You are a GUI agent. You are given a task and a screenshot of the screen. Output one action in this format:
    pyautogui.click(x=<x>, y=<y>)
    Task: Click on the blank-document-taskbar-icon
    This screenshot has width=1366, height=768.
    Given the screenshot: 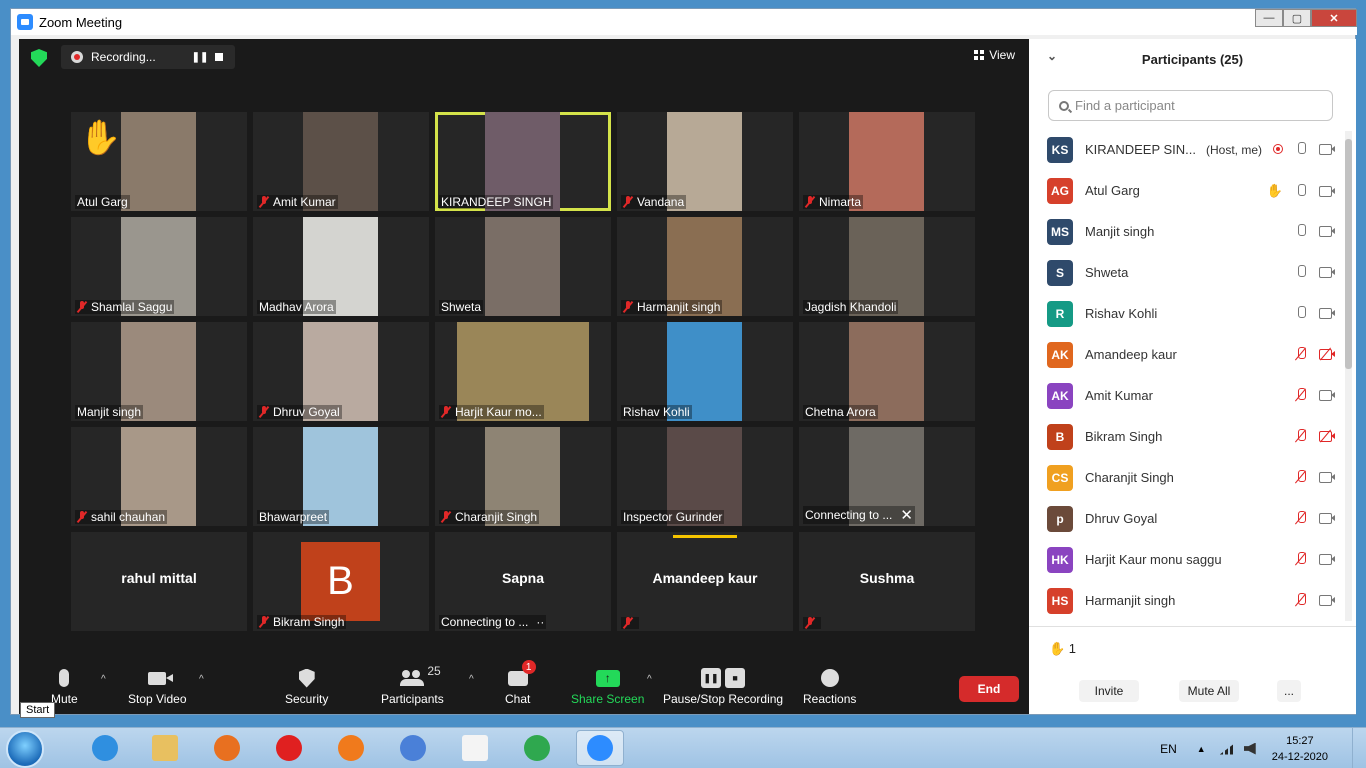 What is the action you would take?
    pyautogui.click(x=475, y=748)
    